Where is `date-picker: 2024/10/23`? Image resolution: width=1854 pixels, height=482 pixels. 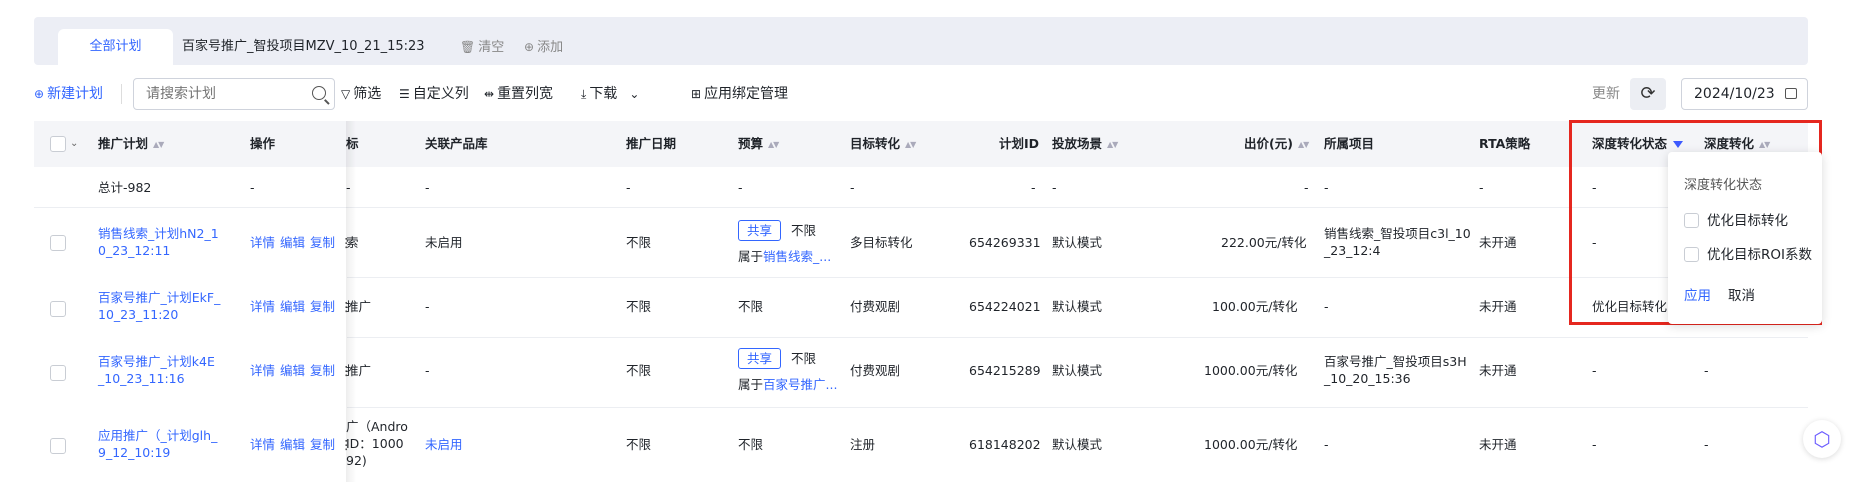 date-picker: 2024/10/23 is located at coordinates (1744, 94).